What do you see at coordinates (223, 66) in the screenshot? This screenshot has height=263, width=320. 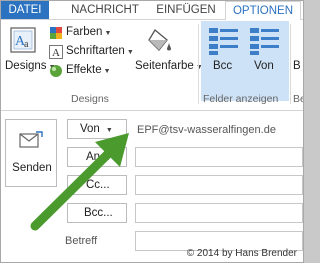 I see `bcc-ribbon-label: Bcc` at bounding box center [223, 66].